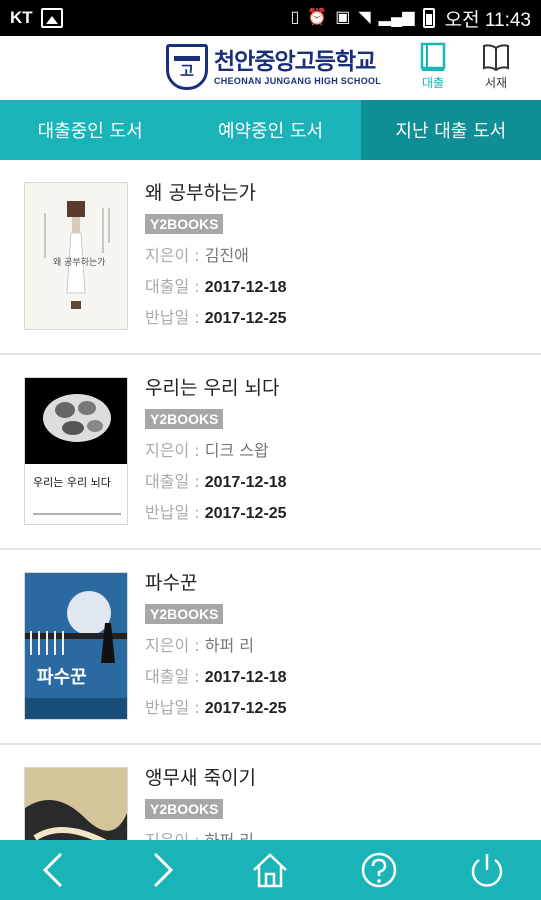  What do you see at coordinates (226, 255) in the screenshot?
I see `author-value: 김진애` at bounding box center [226, 255].